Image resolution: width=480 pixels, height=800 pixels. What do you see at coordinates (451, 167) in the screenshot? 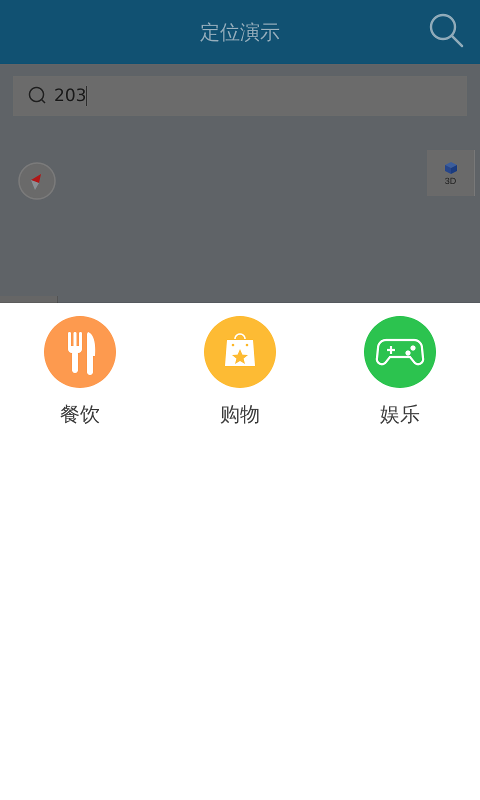
I see `cube-icon` at bounding box center [451, 167].